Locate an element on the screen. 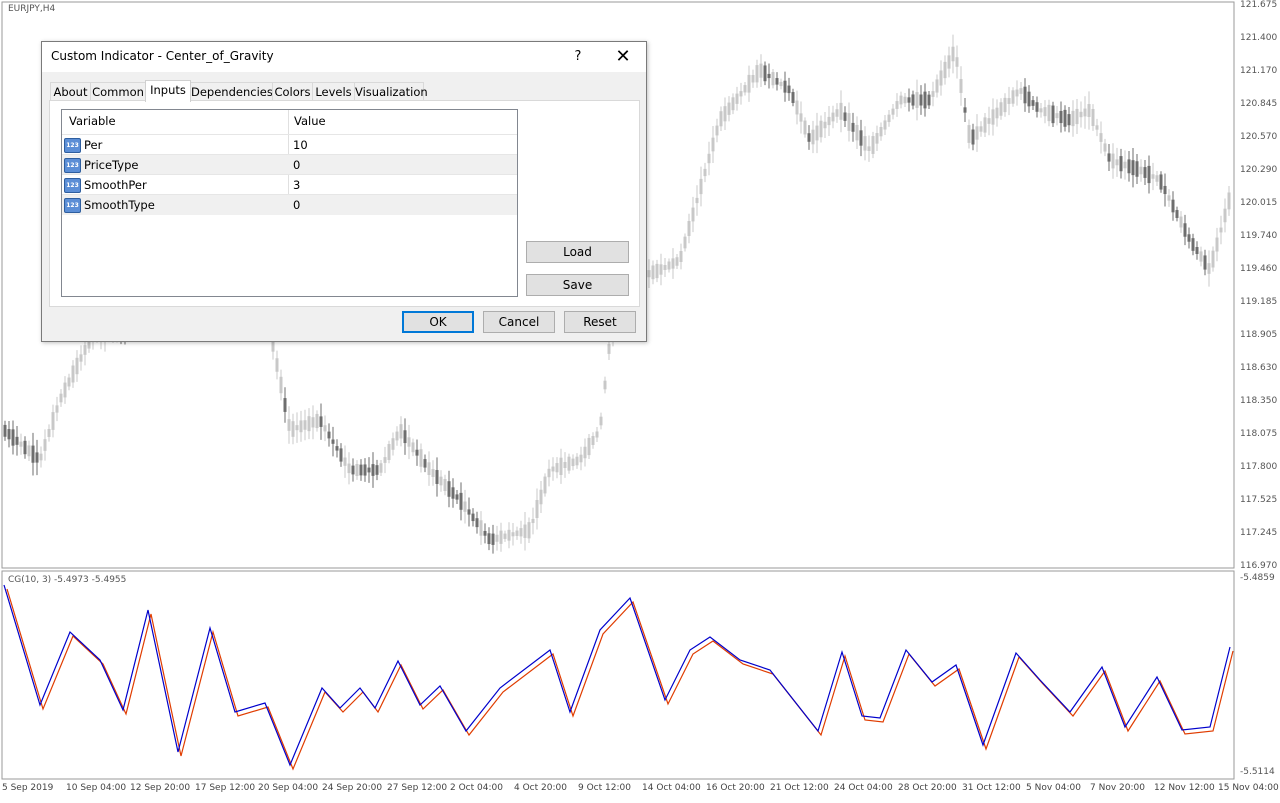 This screenshot has width=1280, height=803. indicator-axis-label: -5.4859 is located at coordinates (1257, 578).